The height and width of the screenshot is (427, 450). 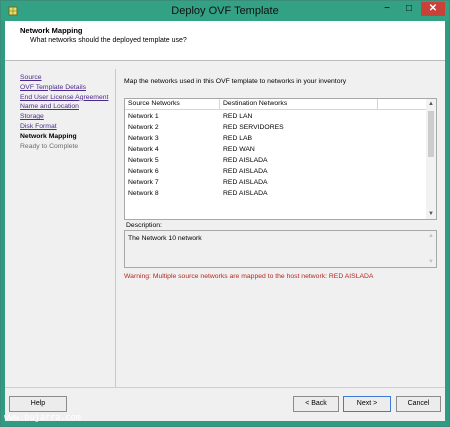 What do you see at coordinates (70, 78) in the screenshot?
I see `step-source: Source` at bounding box center [70, 78].